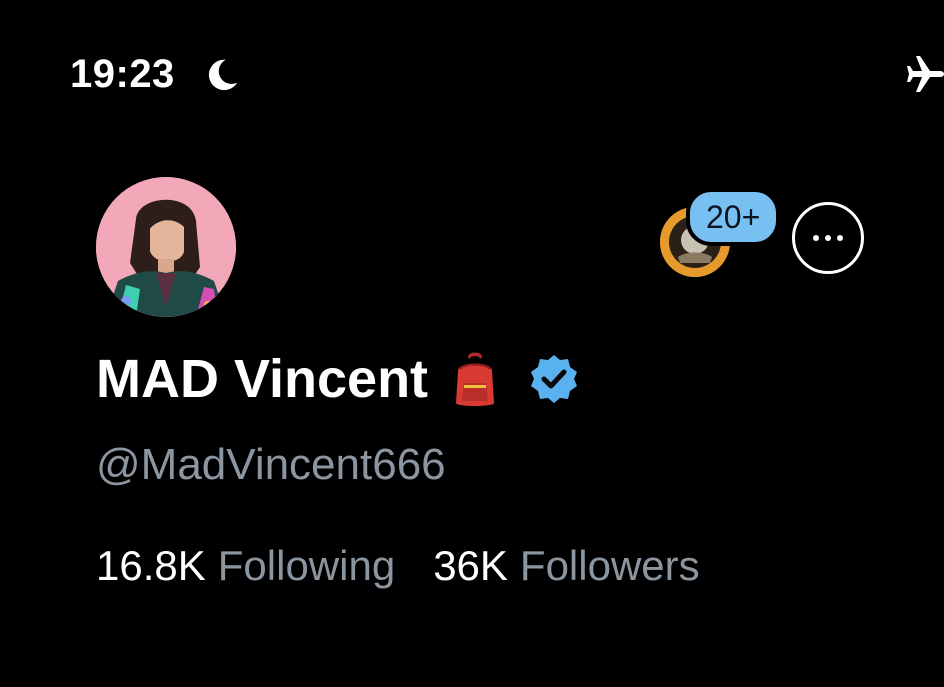 Image resolution: width=944 pixels, height=687 pixels. I want to click on avatar-illustration, so click(166, 247).